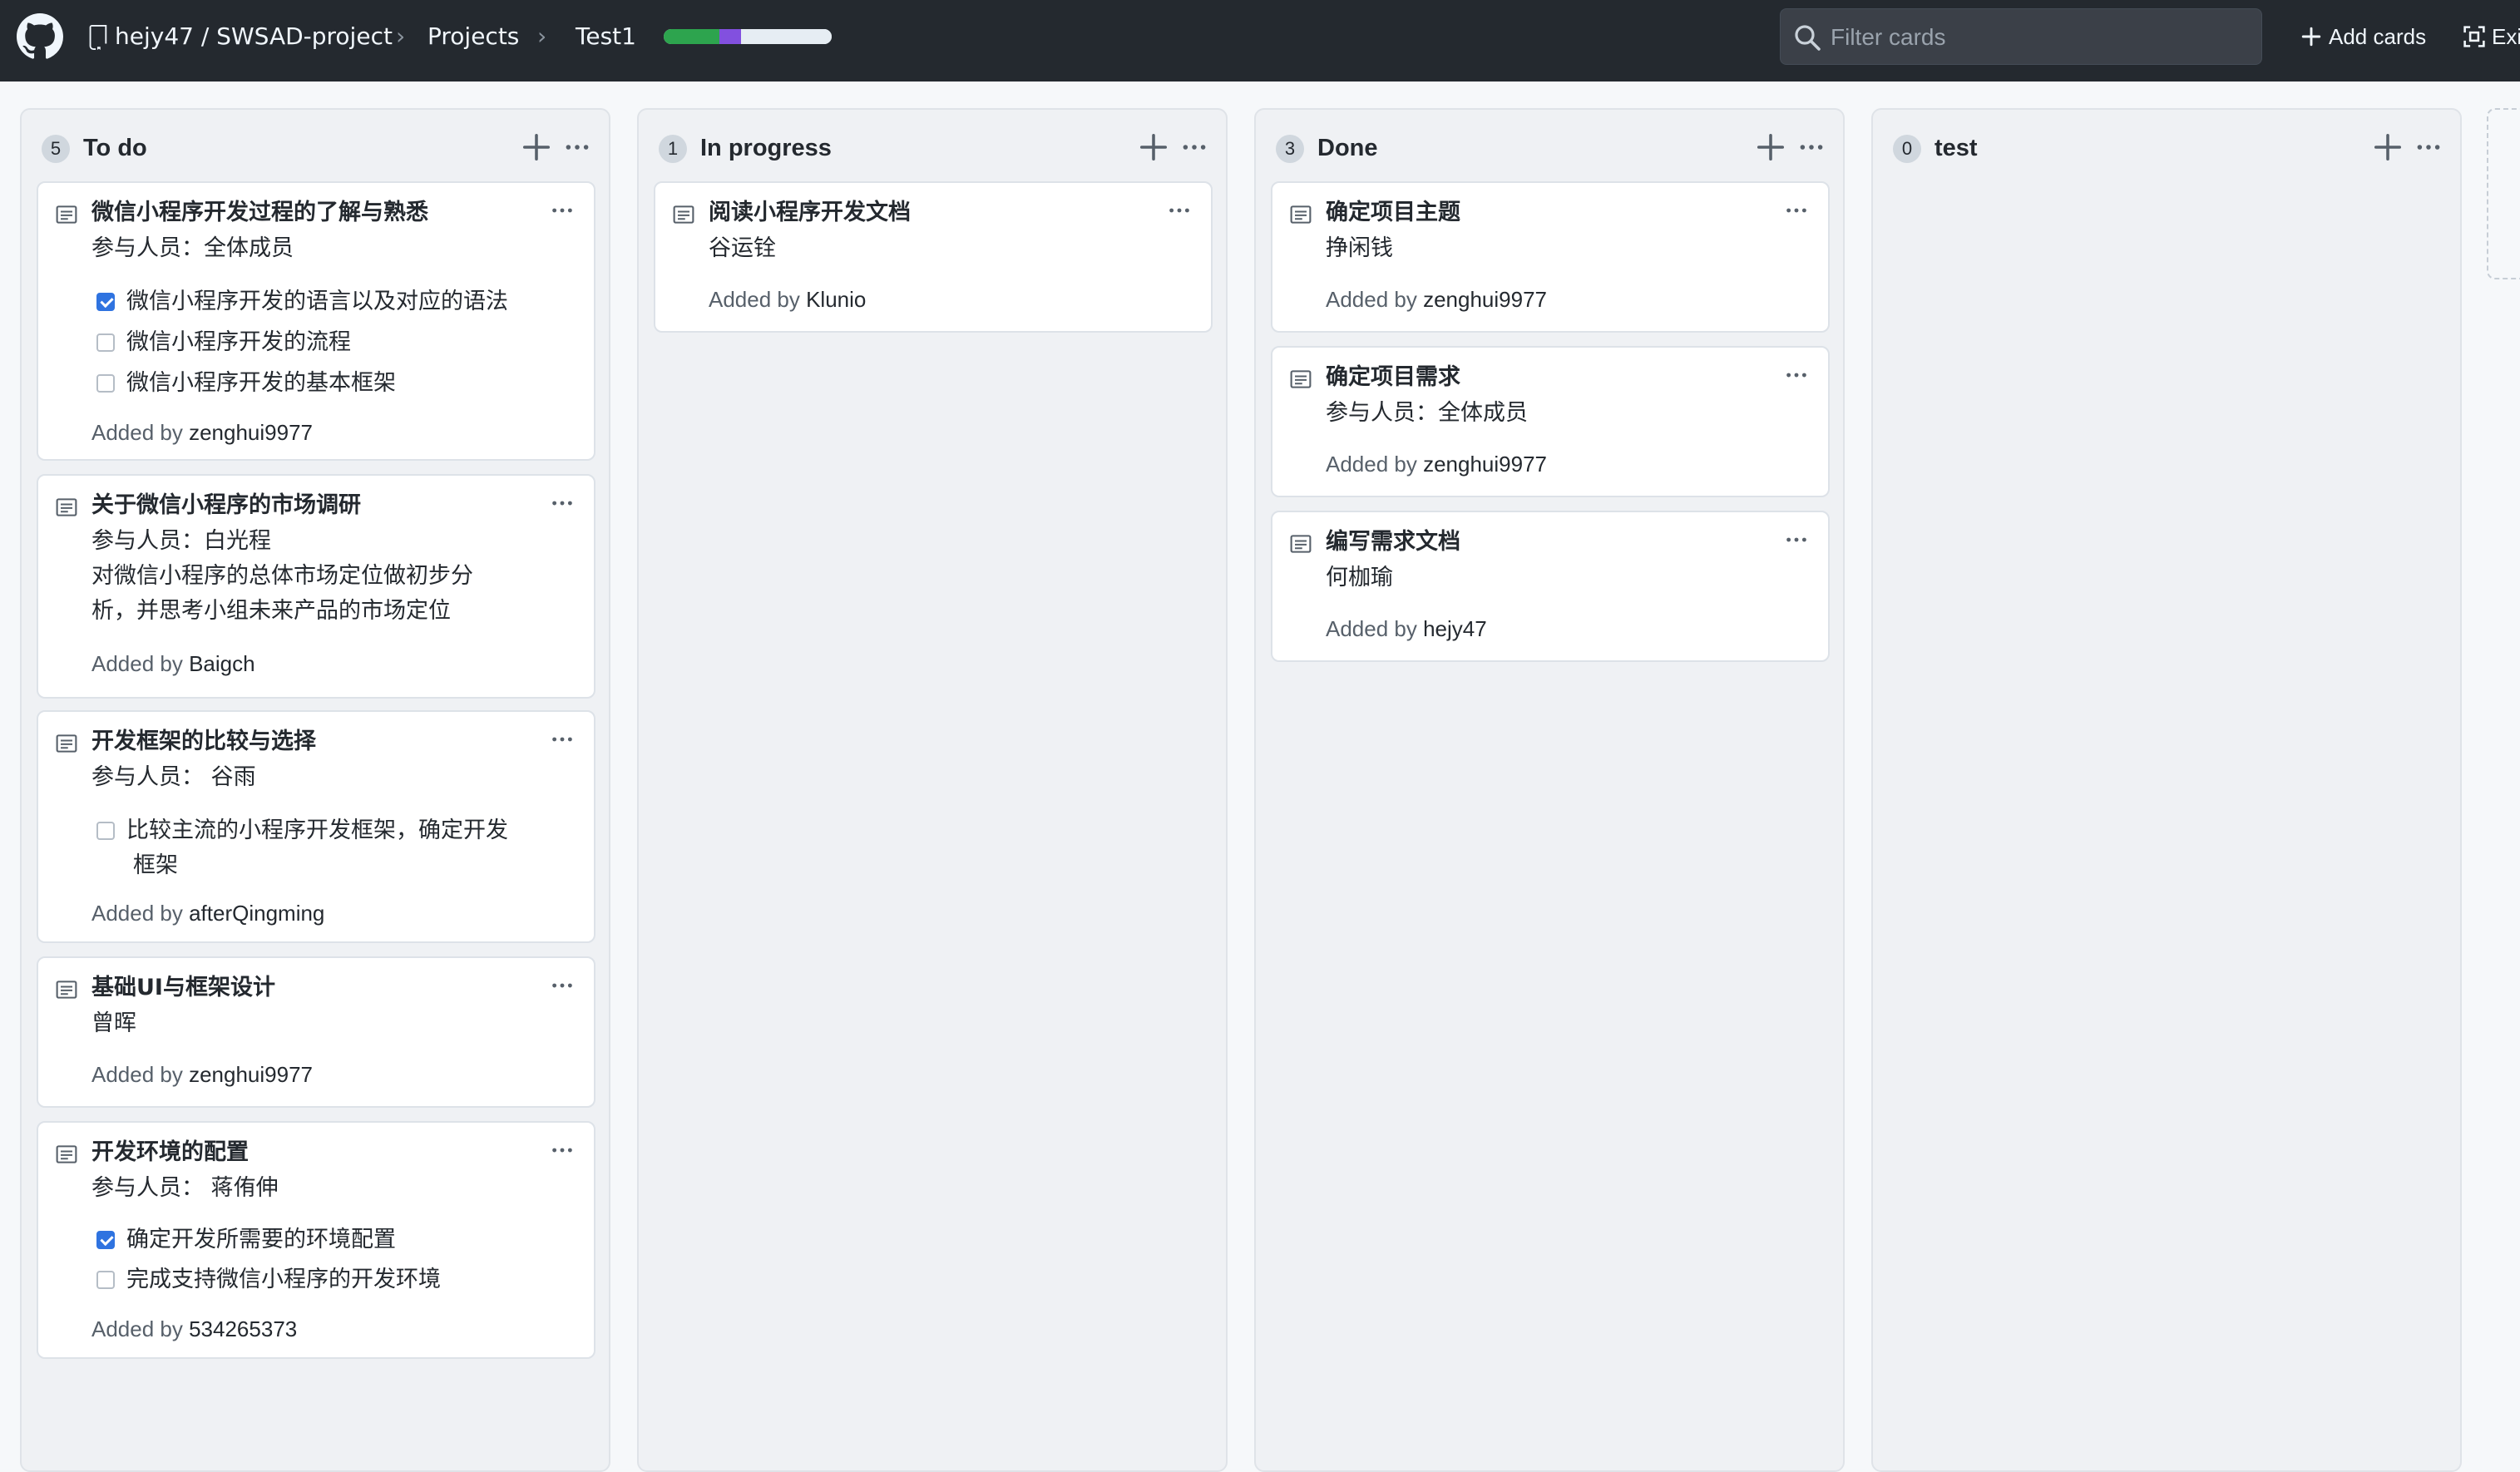  I want to click on github-logo-icon, so click(40, 36).